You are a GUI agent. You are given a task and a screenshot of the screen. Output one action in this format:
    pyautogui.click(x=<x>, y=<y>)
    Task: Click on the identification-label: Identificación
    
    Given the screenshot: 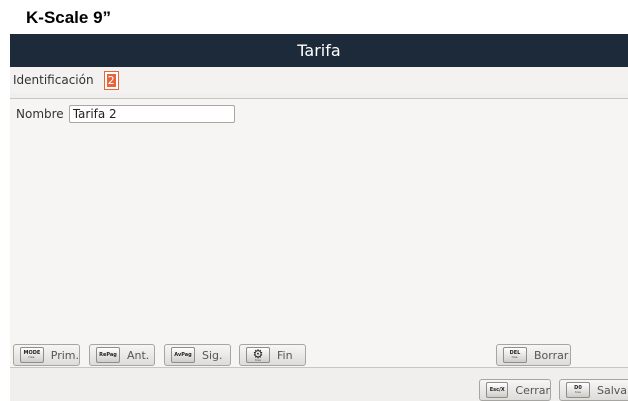 What is the action you would take?
    pyautogui.click(x=53, y=80)
    